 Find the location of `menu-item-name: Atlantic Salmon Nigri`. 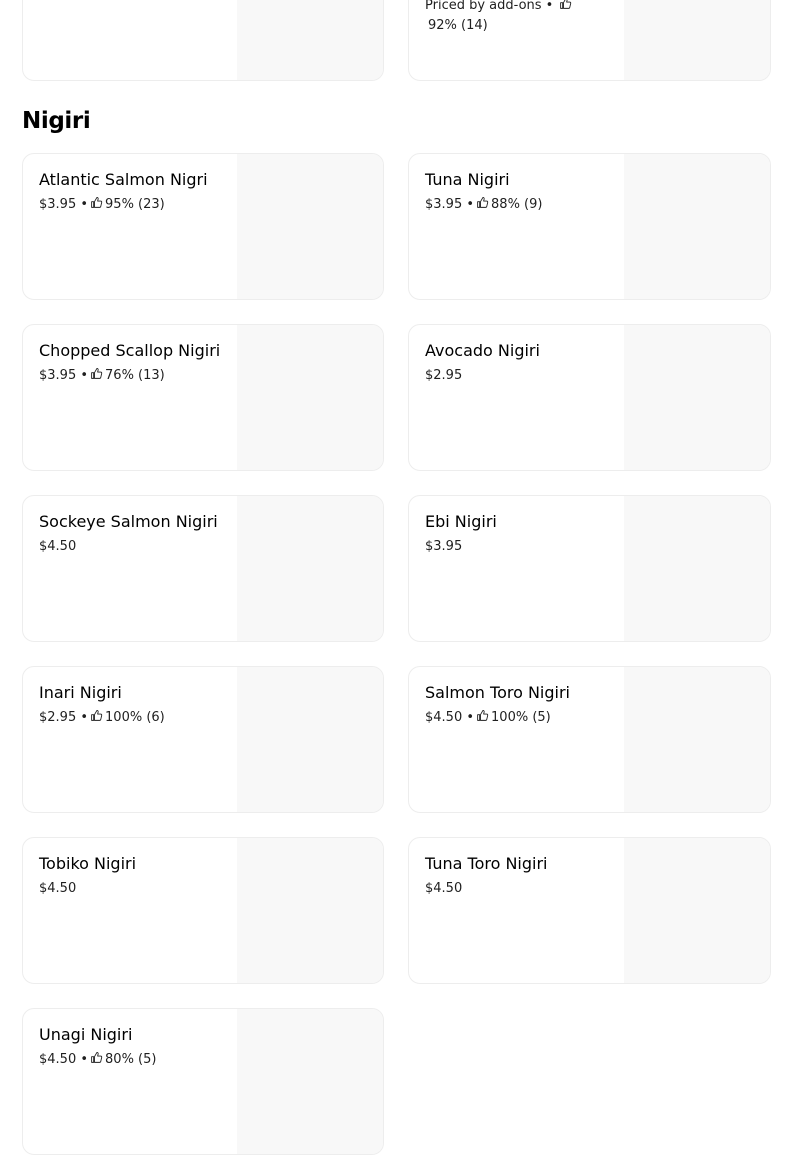

menu-item-name: Atlantic Salmon Nigri is located at coordinates (123, 179).